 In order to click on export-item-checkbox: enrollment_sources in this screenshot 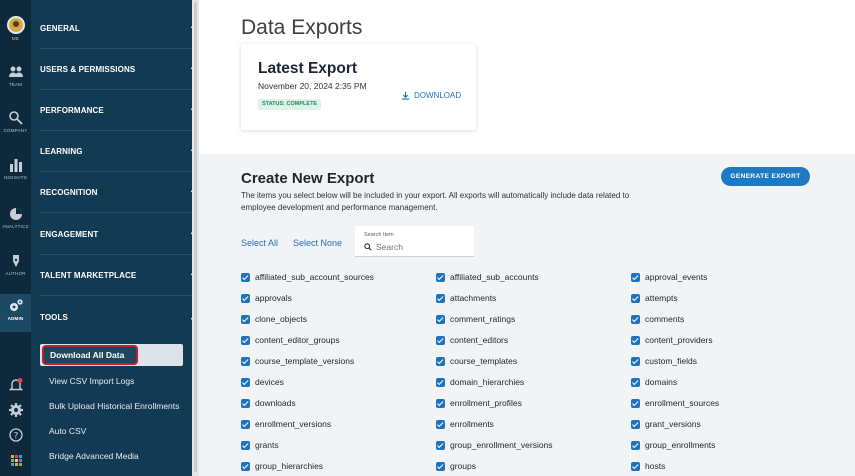, I will do `click(675, 403)`.